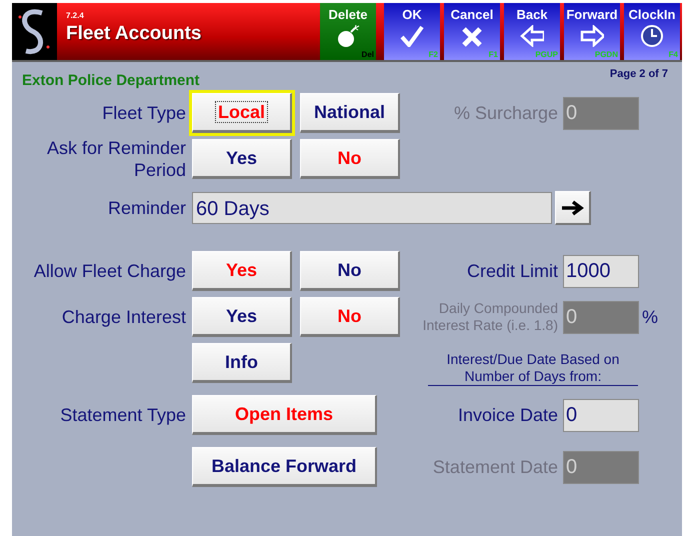  I want to click on section-note: Interest/Due Date Based on Number of Days from:, so click(533, 368).